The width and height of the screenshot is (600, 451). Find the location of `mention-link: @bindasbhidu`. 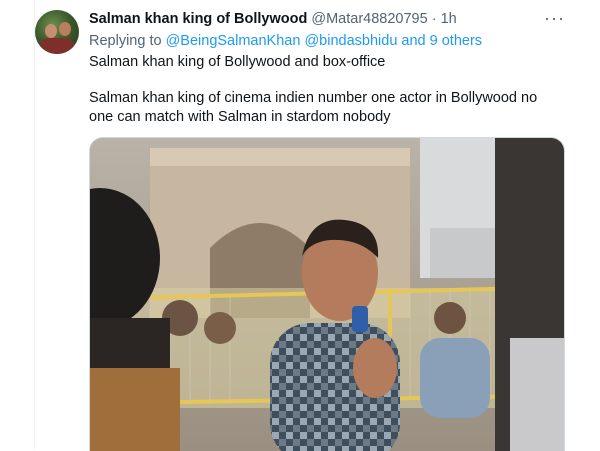

mention-link: @bindasbhidu is located at coordinates (350, 41).